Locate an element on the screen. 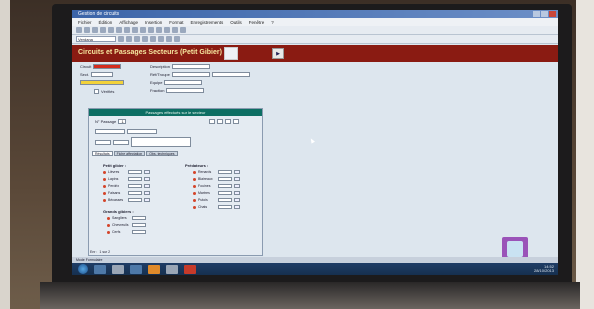 The image size is (594, 309). bold-icon is located at coordinates (121, 39).